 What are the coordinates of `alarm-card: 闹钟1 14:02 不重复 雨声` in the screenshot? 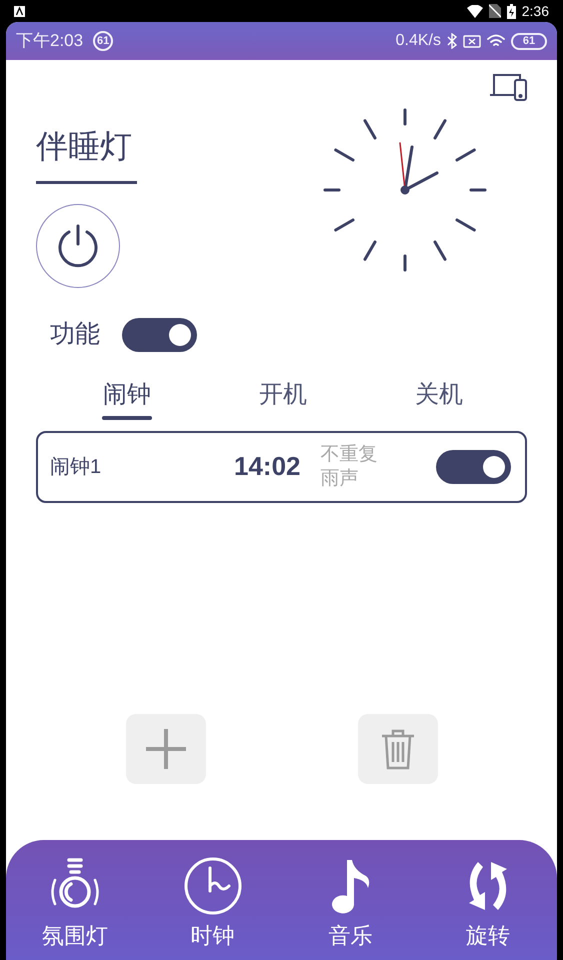 It's located at (281, 466).